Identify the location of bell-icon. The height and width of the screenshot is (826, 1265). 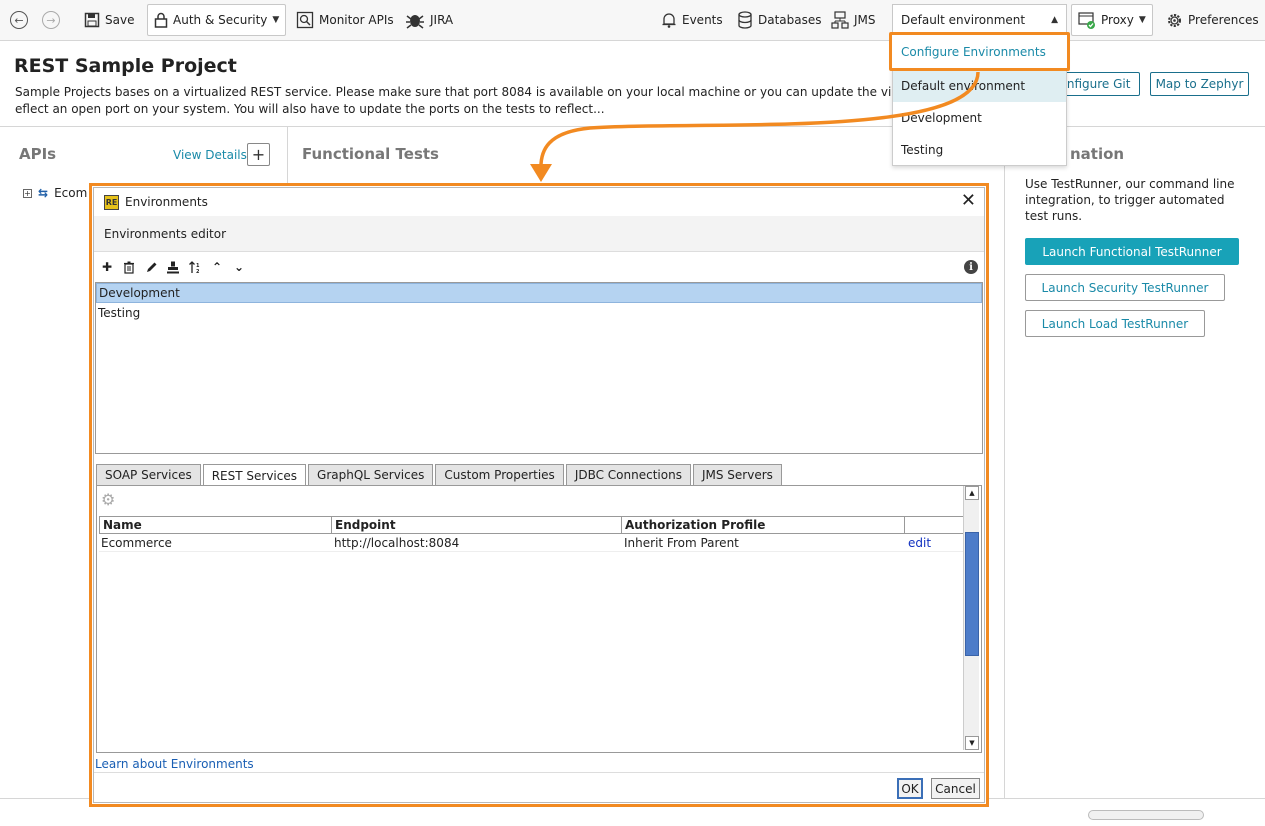
(669, 20).